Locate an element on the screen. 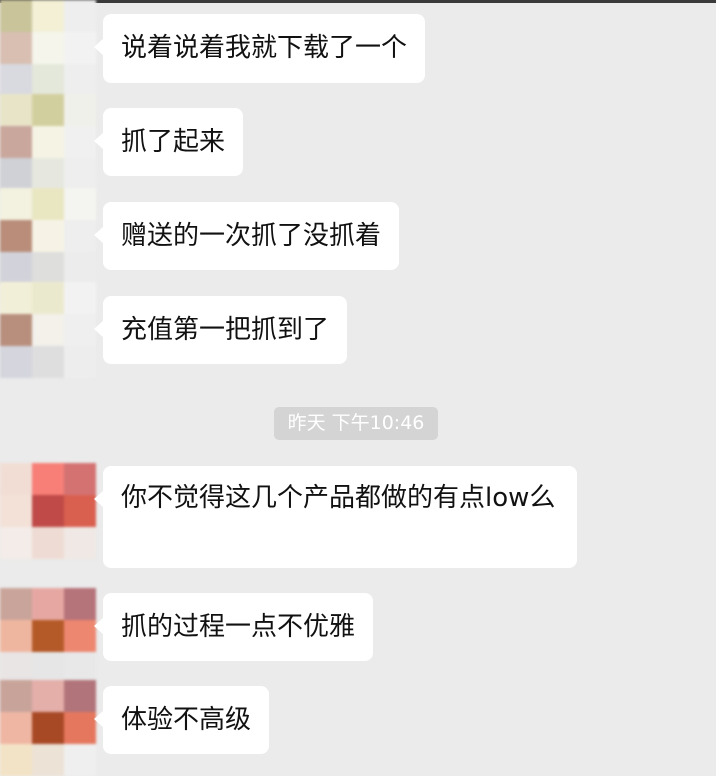  message-text: 赠送的一次抓了没抓着 is located at coordinates (251, 236).